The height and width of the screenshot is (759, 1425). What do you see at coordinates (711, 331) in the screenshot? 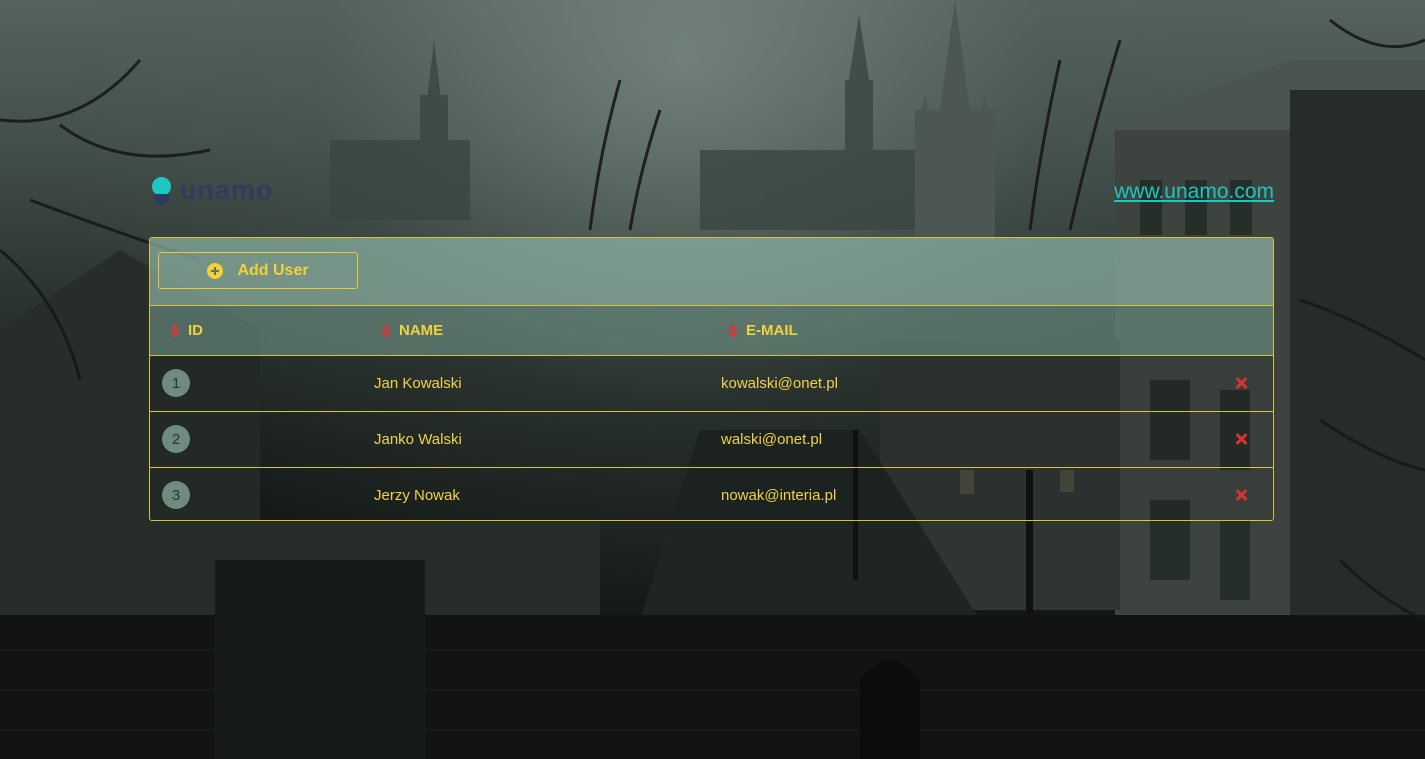
I see `table-header: ID NAME E-MAIL` at bounding box center [711, 331].